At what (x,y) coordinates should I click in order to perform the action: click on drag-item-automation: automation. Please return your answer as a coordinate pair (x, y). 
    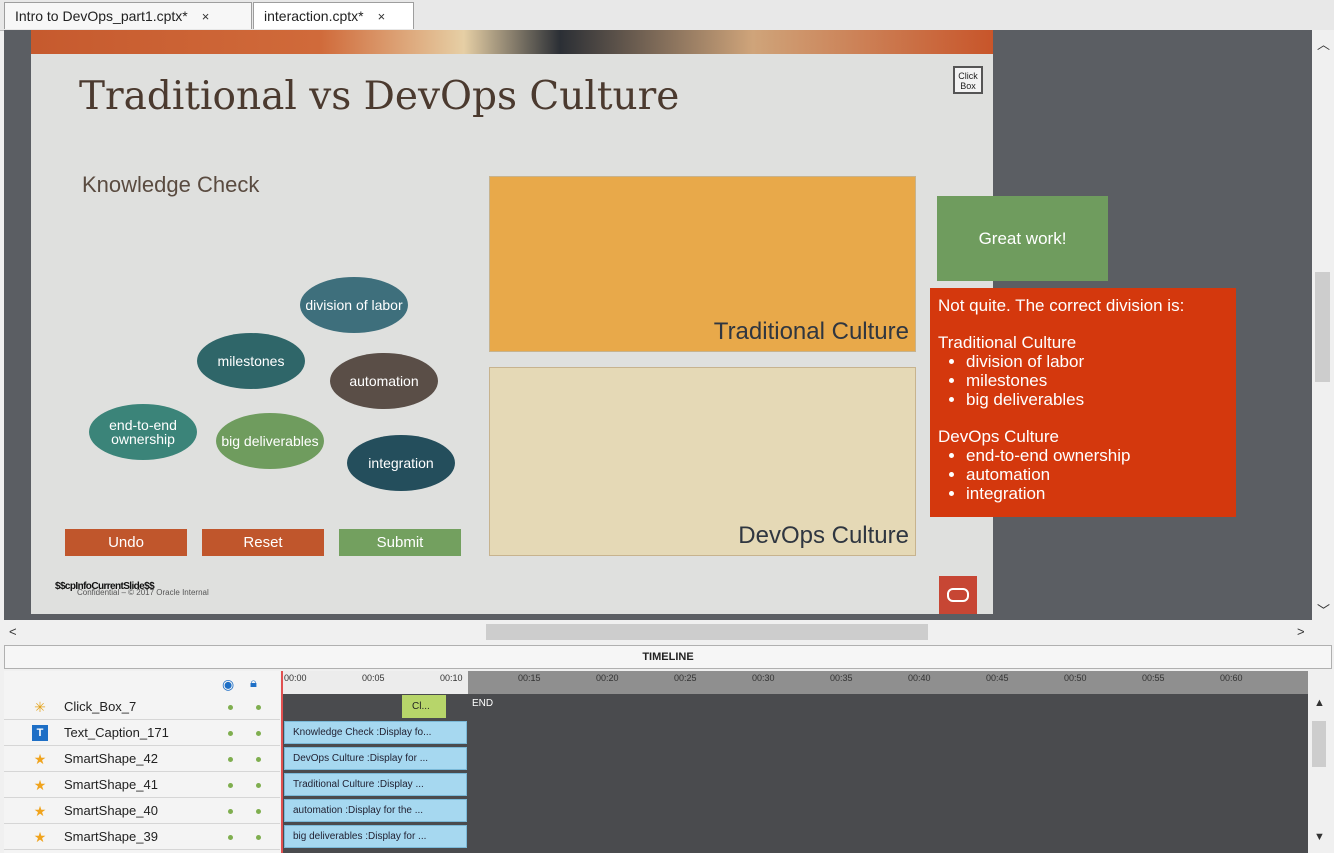
    Looking at the image, I should click on (384, 381).